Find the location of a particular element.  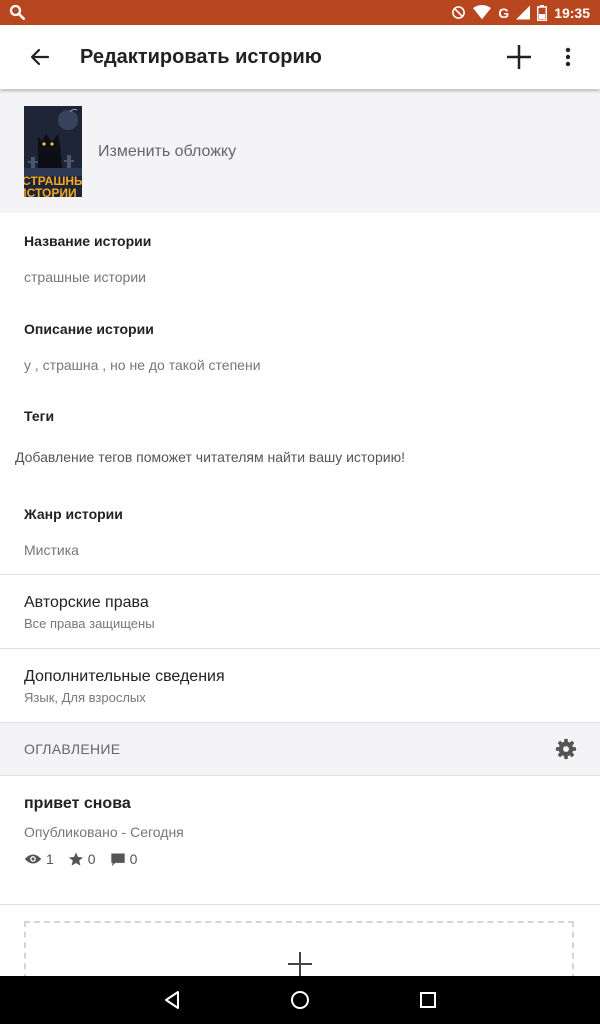

network-type: G is located at coordinates (504, 12).